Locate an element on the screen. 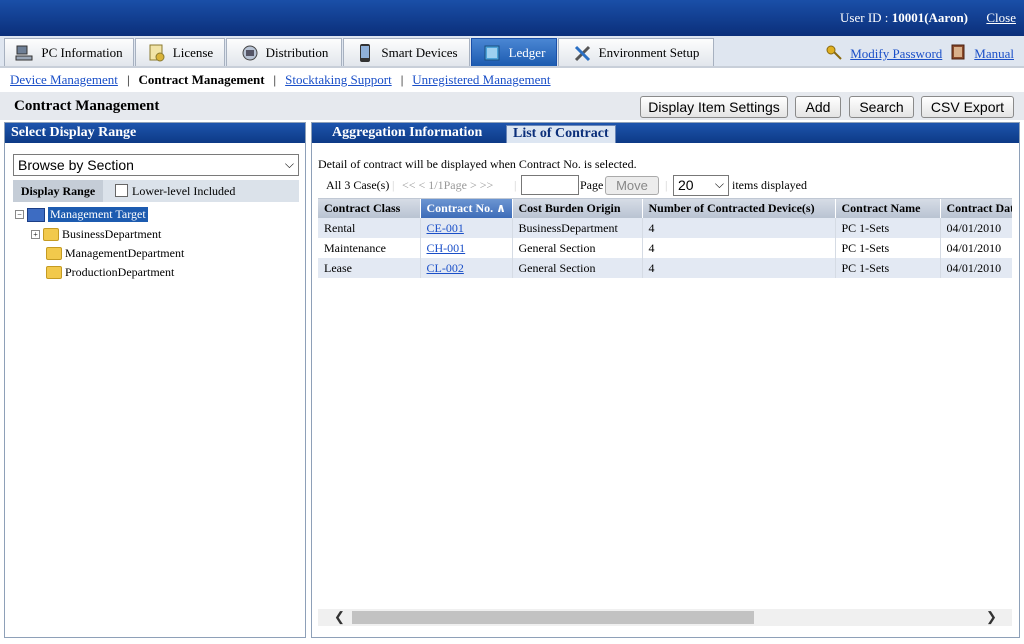 This screenshot has width=1024, height=644. top-links: Modify Password Manual is located at coordinates (920, 54).